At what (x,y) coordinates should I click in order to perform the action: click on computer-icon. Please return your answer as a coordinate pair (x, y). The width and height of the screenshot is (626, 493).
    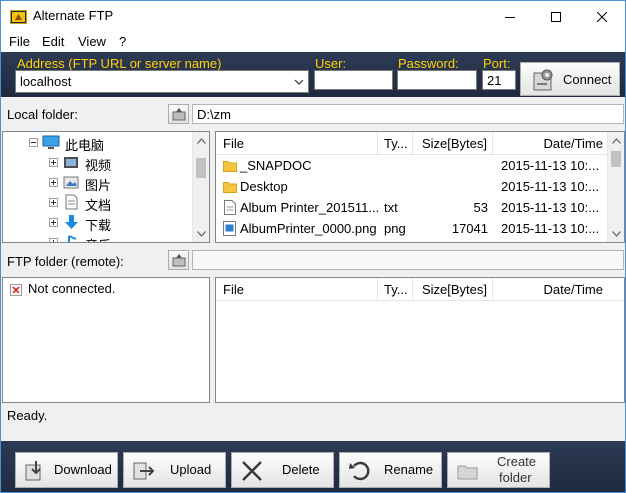
    Looking at the image, I should click on (51, 142).